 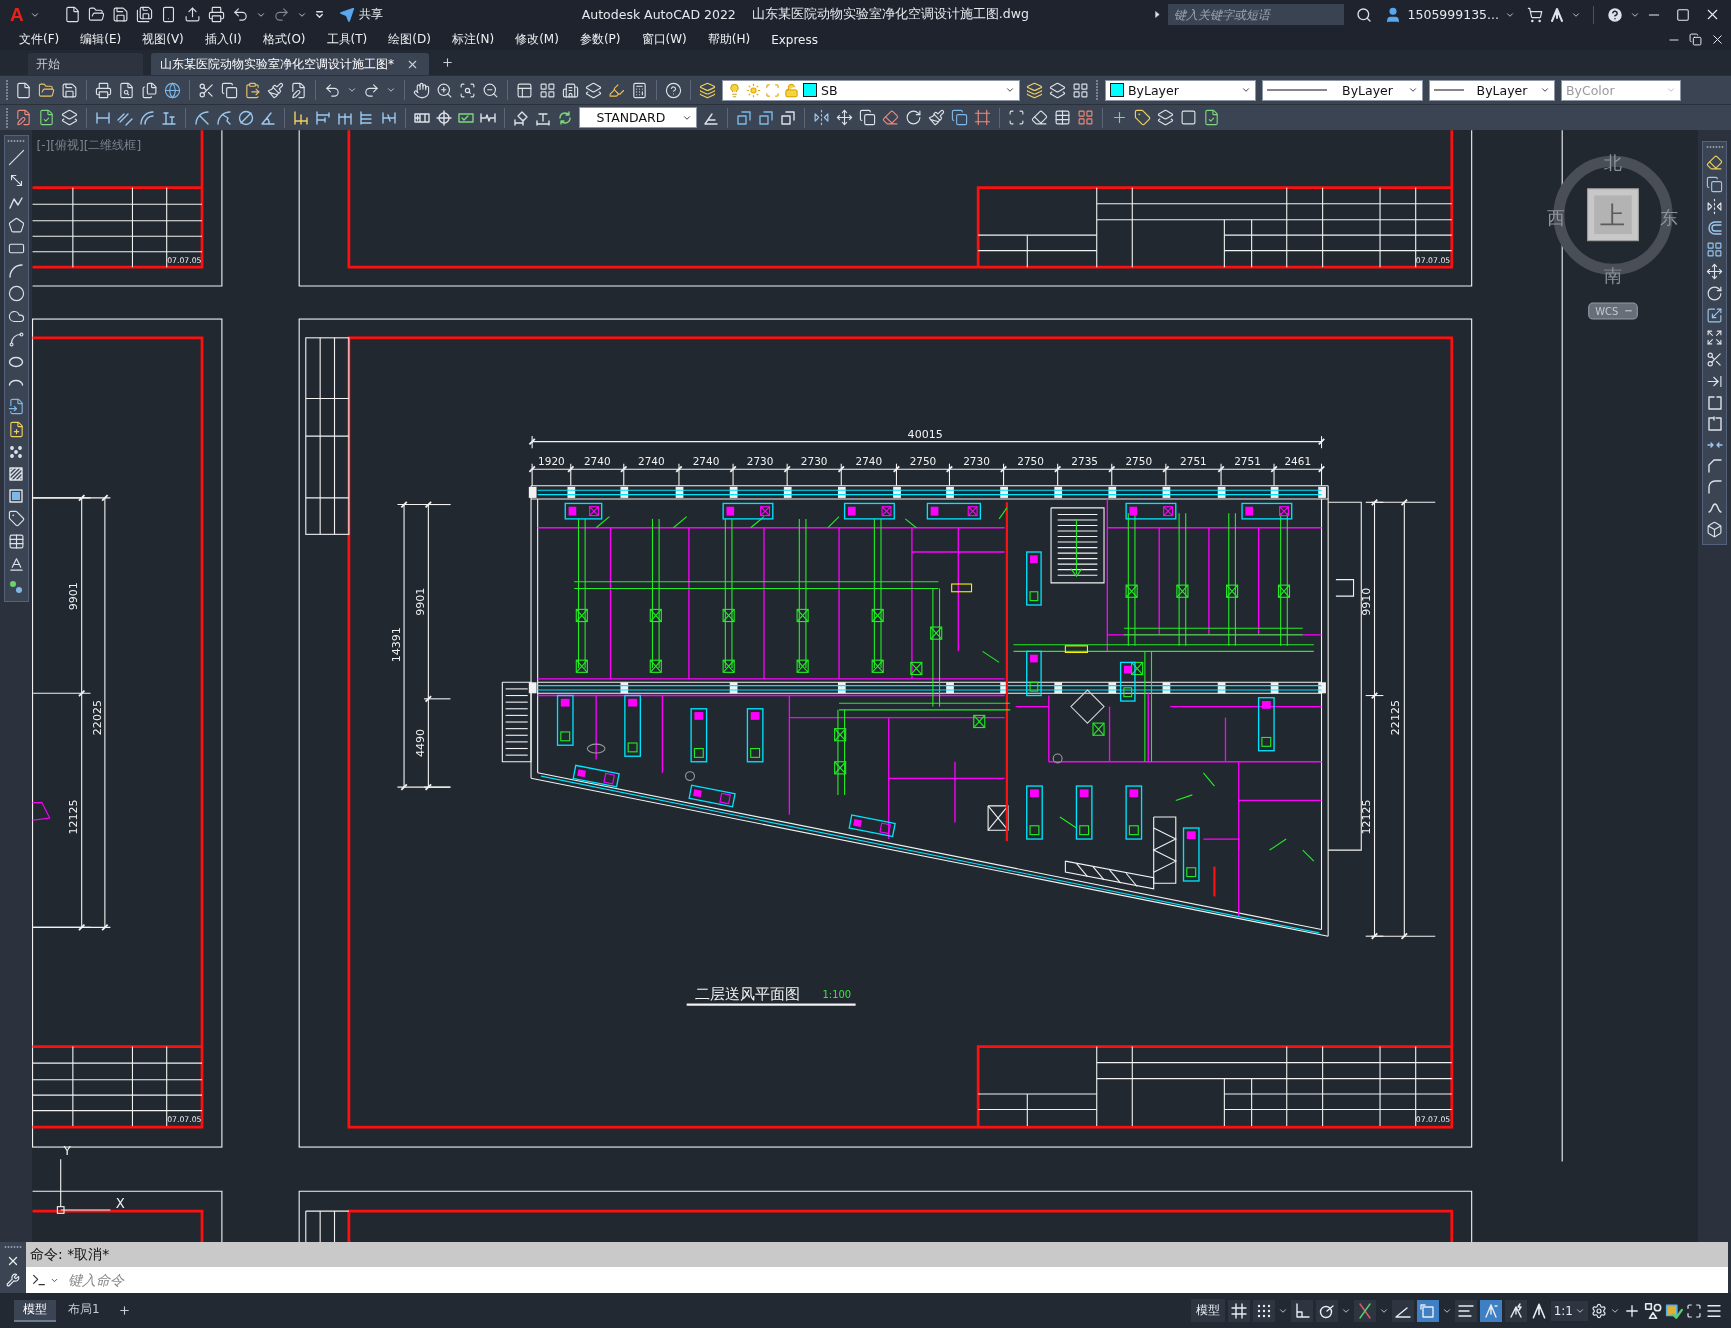 I want to click on copy-icon, so click(x=959, y=117).